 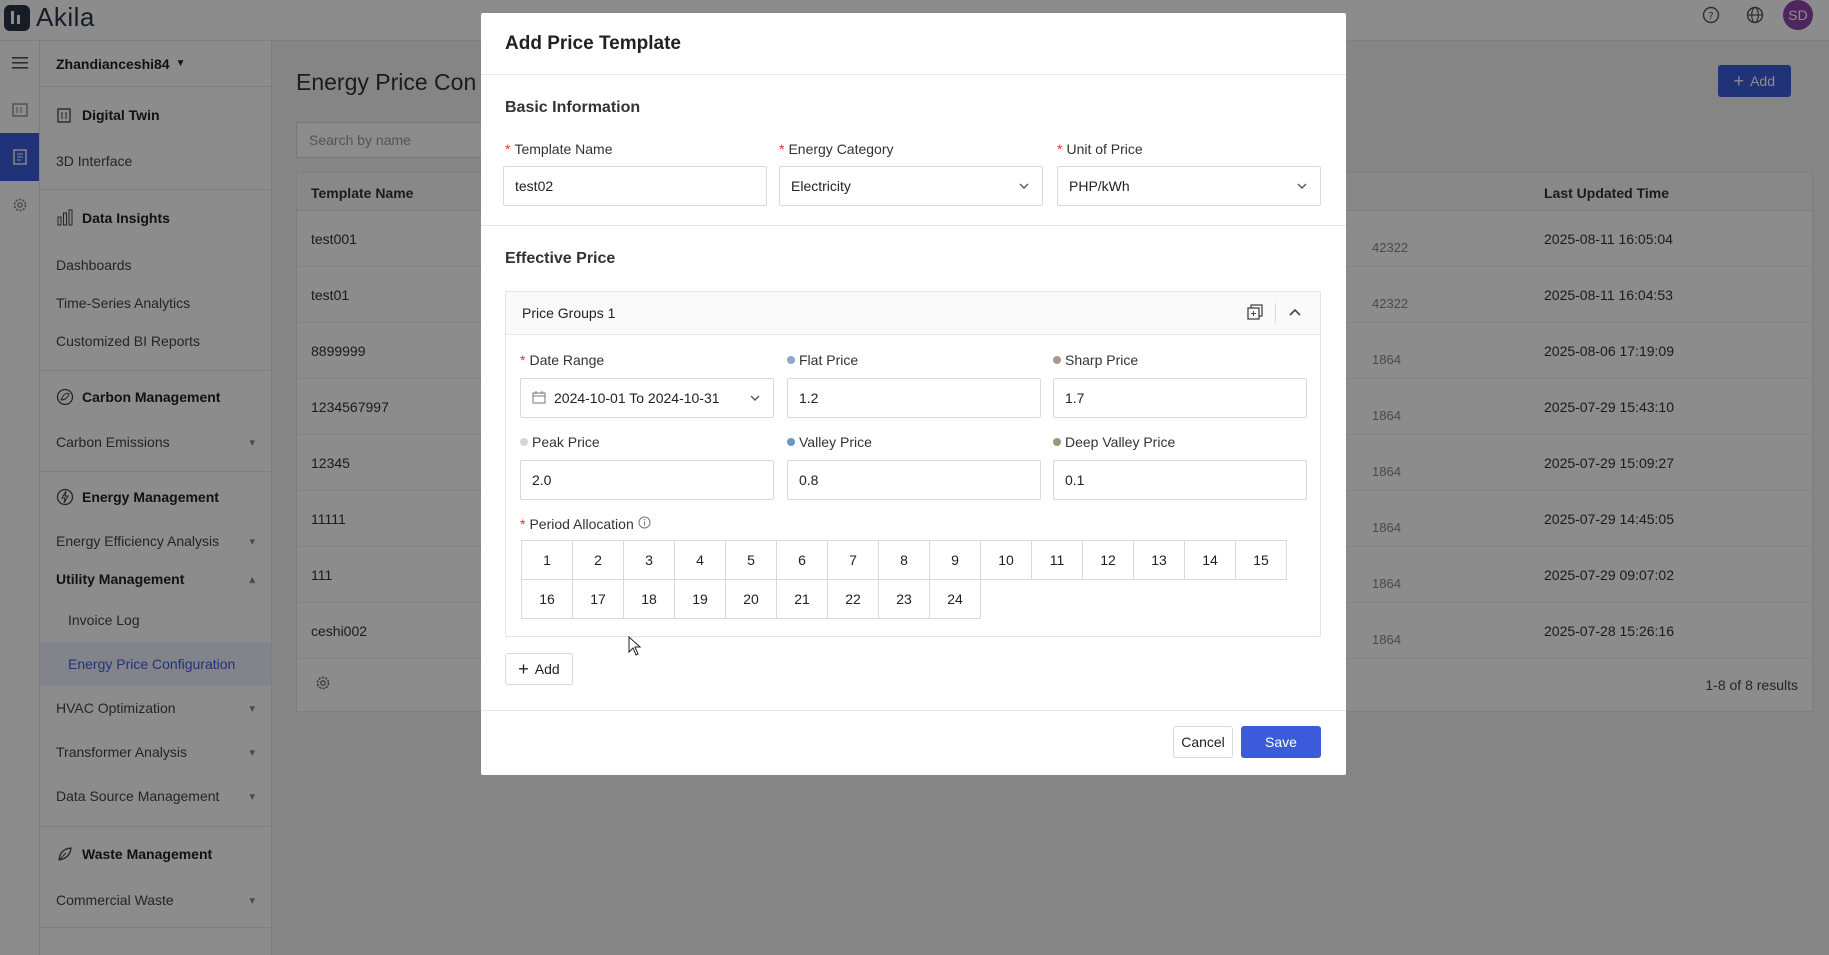 What do you see at coordinates (598, 599) in the screenshot?
I see `period-cell: 17` at bounding box center [598, 599].